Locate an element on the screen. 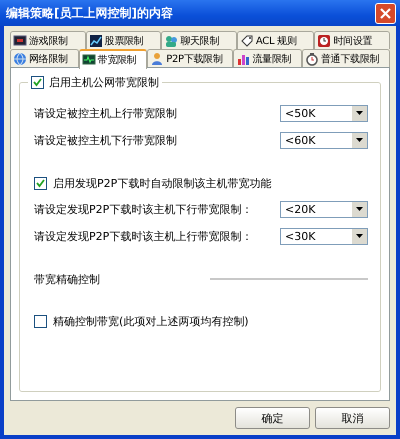 The image size is (400, 439). person-icon is located at coordinates (157, 59).